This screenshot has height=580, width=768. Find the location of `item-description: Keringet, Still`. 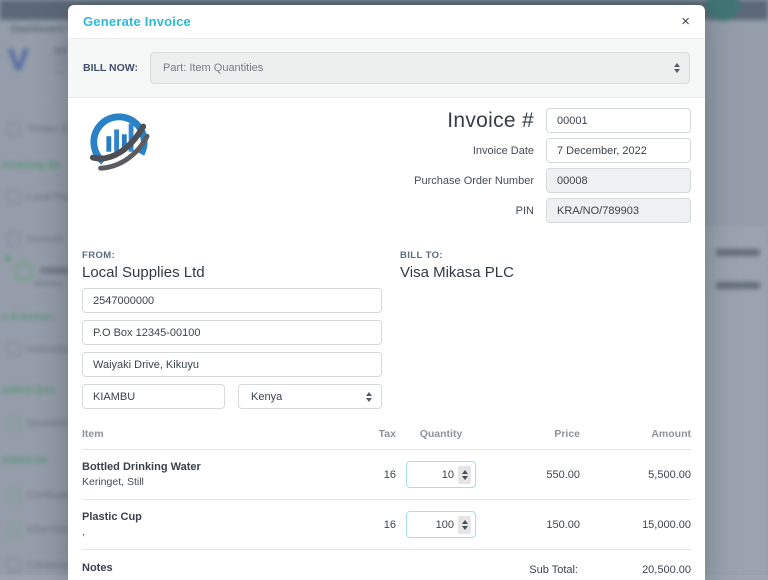

item-description: Keringet, Still is located at coordinates (201, 482).